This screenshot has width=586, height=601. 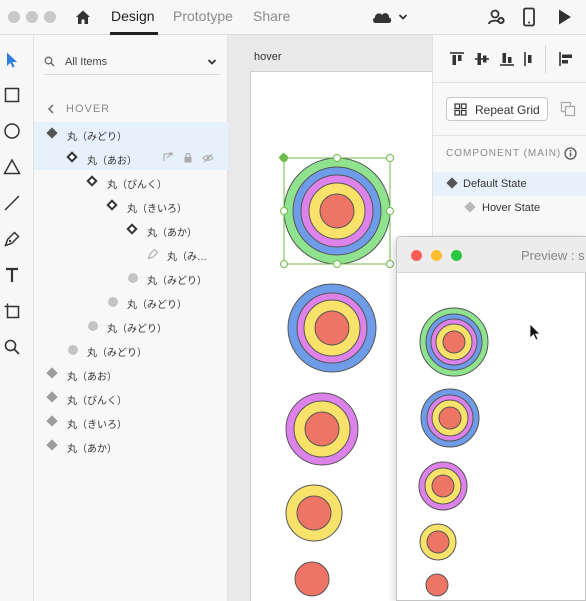 What do you see at coordinates (454, 342) in the screenshot?
I see `preview-group-green` at bounding box center [454, 342].